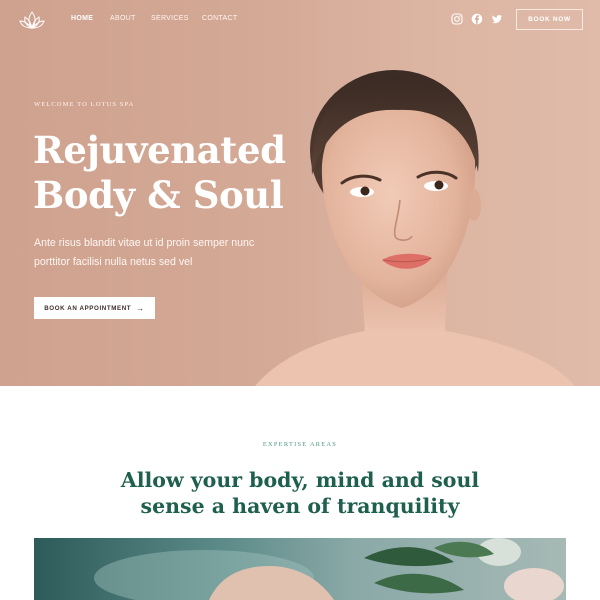 The image size is (600, 600). I want to click on nav-link-about: ABOUT, so click(123, 18).